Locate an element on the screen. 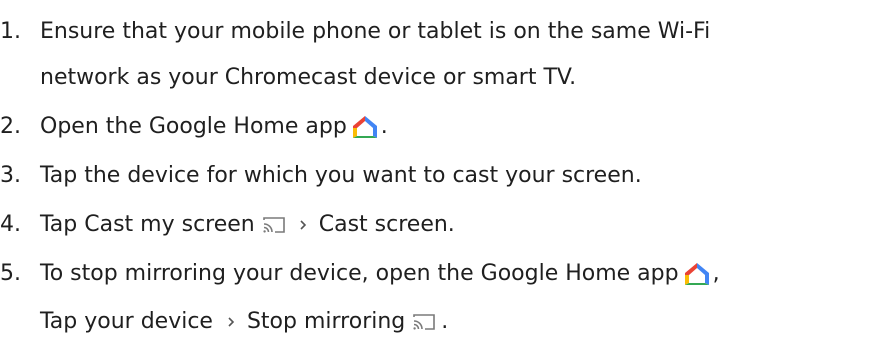 The width and height of the screenshot is (870, 356). step-text-end: , is located at coordinates (716, 273).